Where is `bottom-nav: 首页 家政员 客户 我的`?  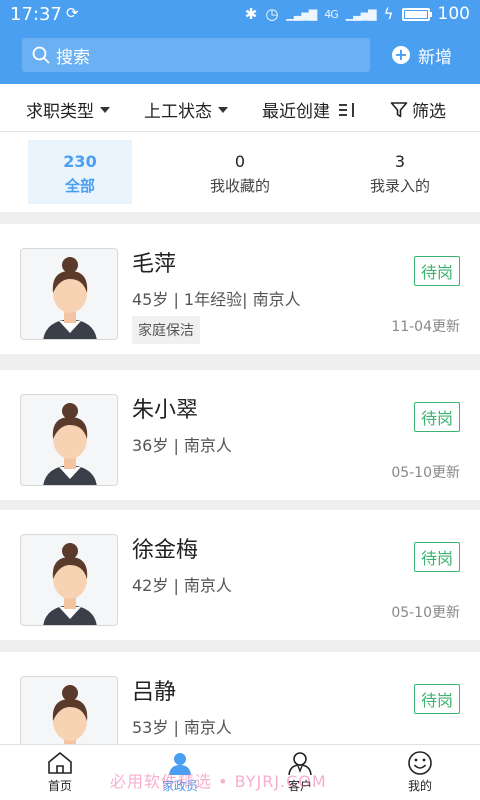
bottom-nav: 首页 家政员 客户 我的 is located at coordinates (240, 772).